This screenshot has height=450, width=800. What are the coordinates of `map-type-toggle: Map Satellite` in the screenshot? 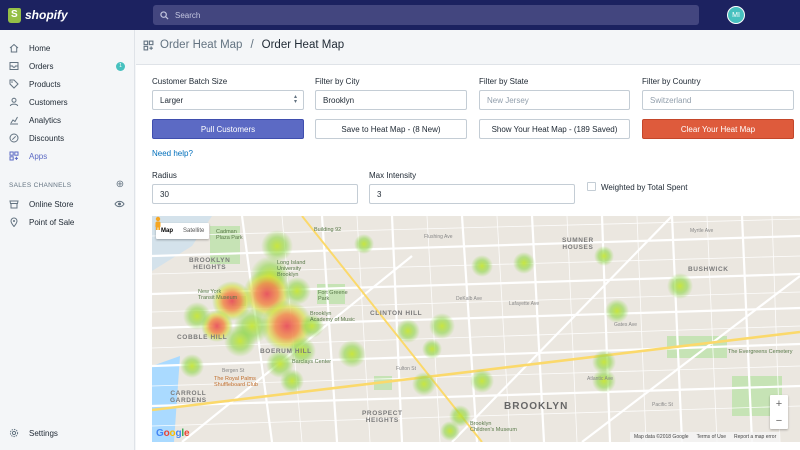 It's located at (183, 231).